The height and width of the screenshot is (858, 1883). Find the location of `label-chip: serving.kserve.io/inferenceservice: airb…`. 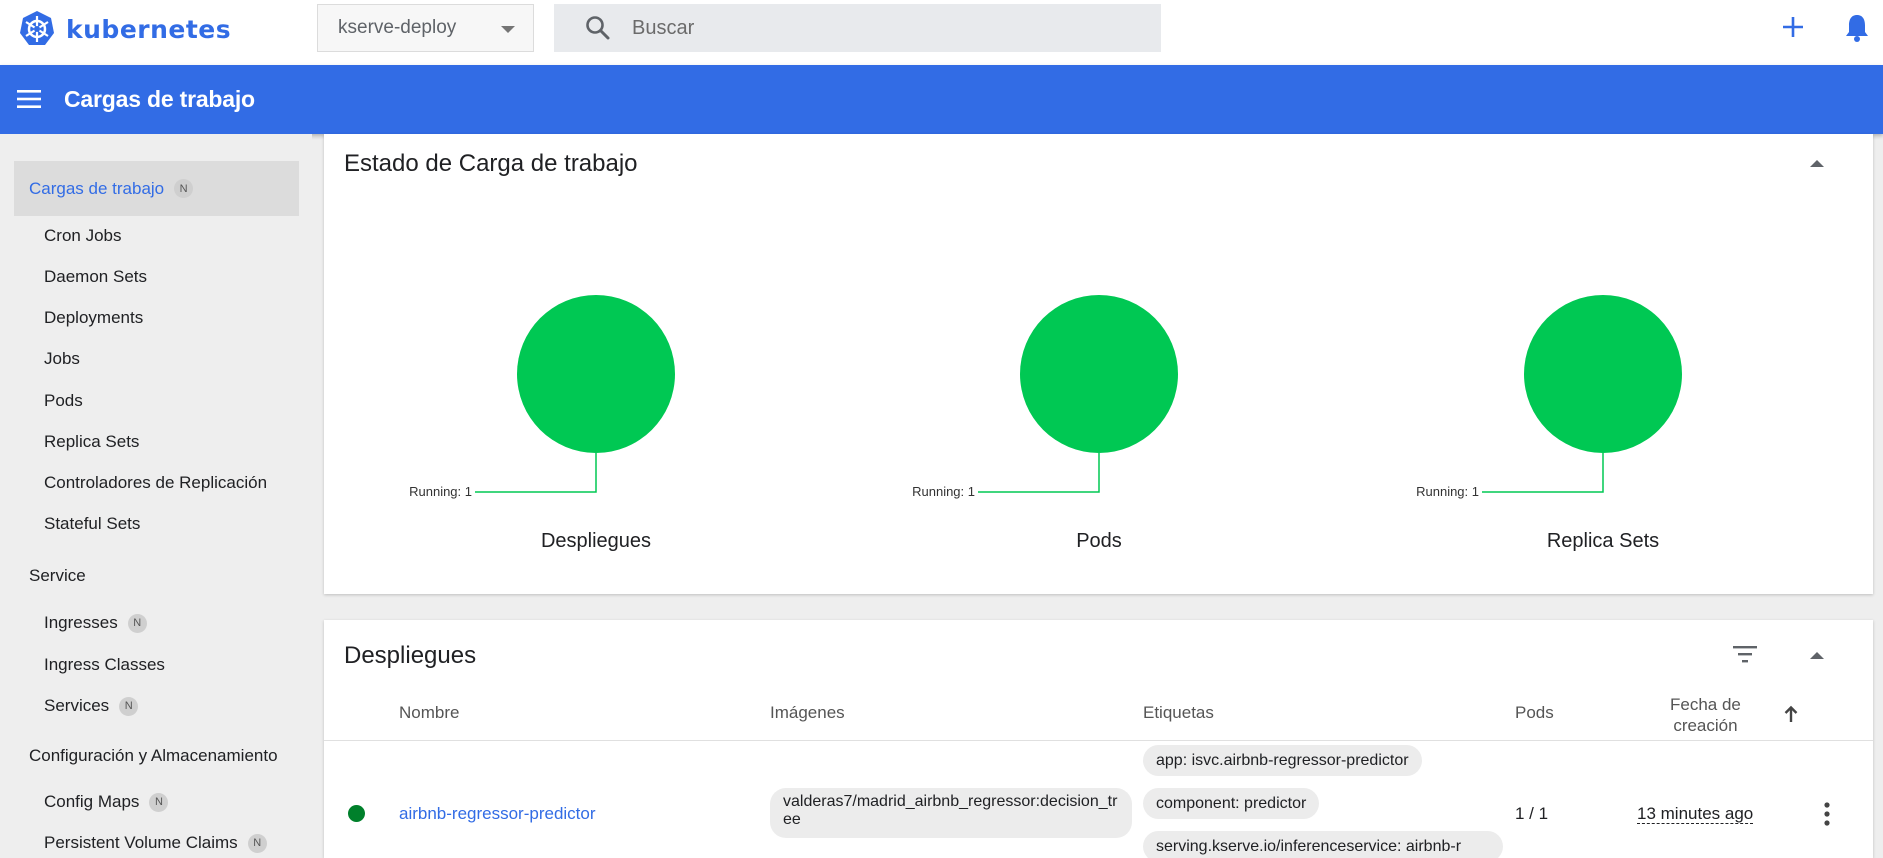

label-chip: serving.kserve.io/inferenceservice: airb… is located at coordinates (1323, 844).